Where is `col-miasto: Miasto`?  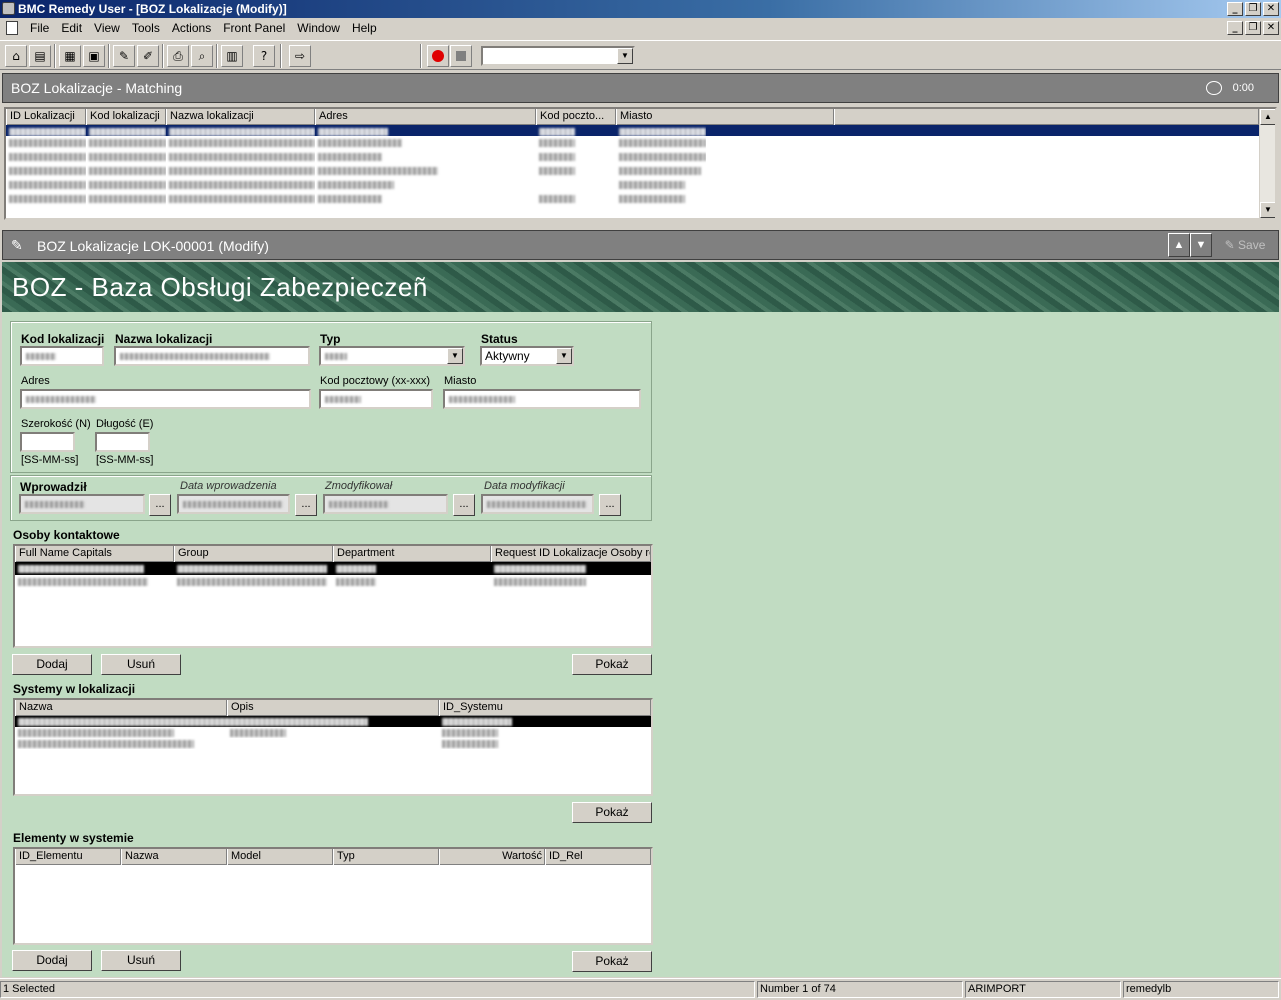 col-miasto: Miasto is located at coordinates (725, 117).